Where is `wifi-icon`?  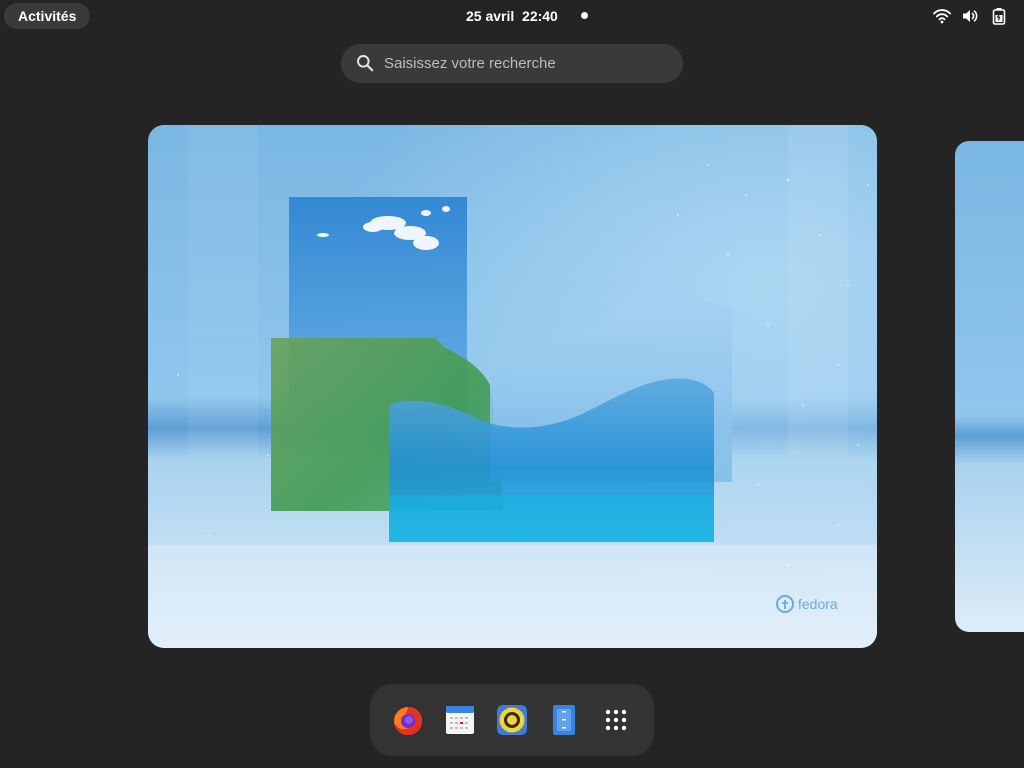 wifi-icon is located at coordinates (942, 16).